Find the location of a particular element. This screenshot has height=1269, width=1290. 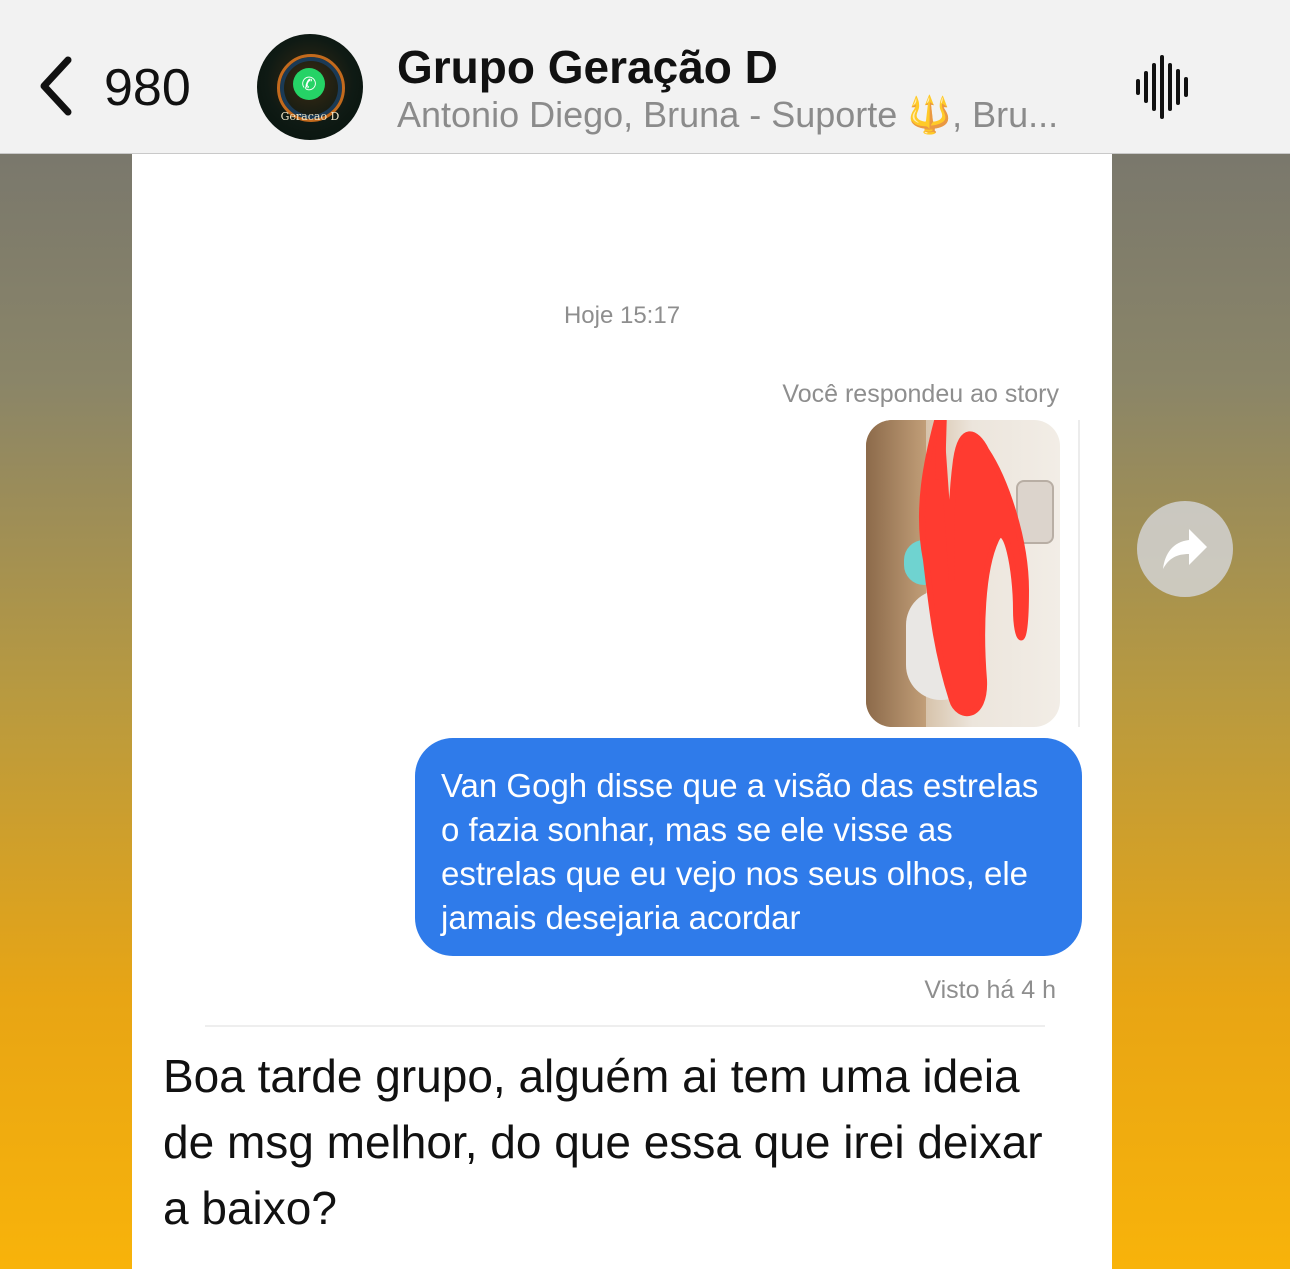

story-edge is located at coordinates (1079, 573).